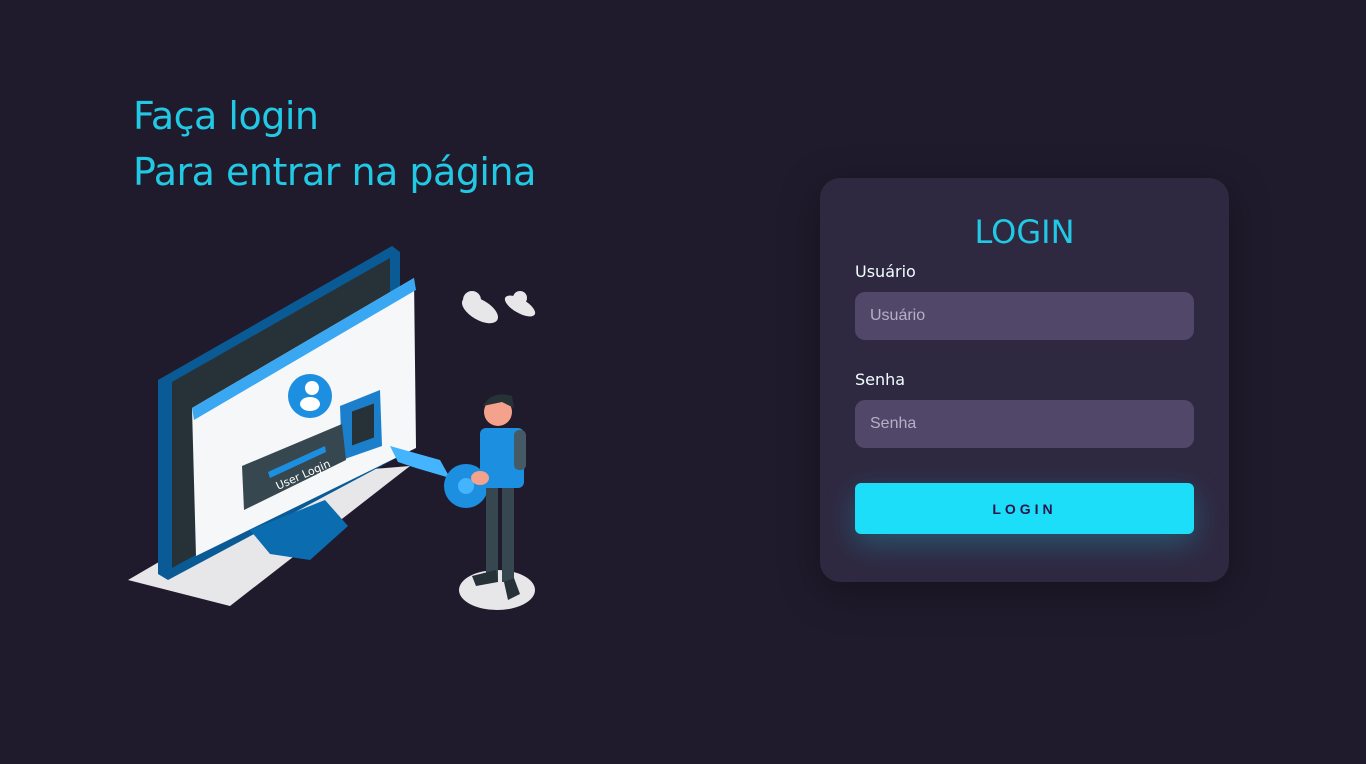 The image size is (1366, 764). I want to click on avatar-icon, so click(310, 396).